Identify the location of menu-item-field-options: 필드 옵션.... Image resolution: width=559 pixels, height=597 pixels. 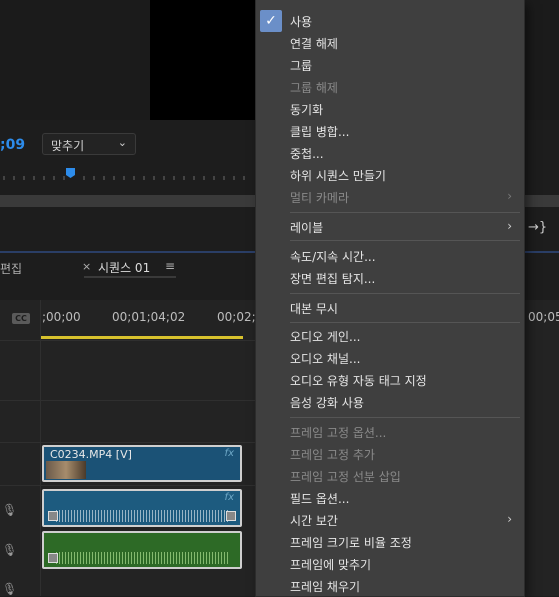
(390, 498).